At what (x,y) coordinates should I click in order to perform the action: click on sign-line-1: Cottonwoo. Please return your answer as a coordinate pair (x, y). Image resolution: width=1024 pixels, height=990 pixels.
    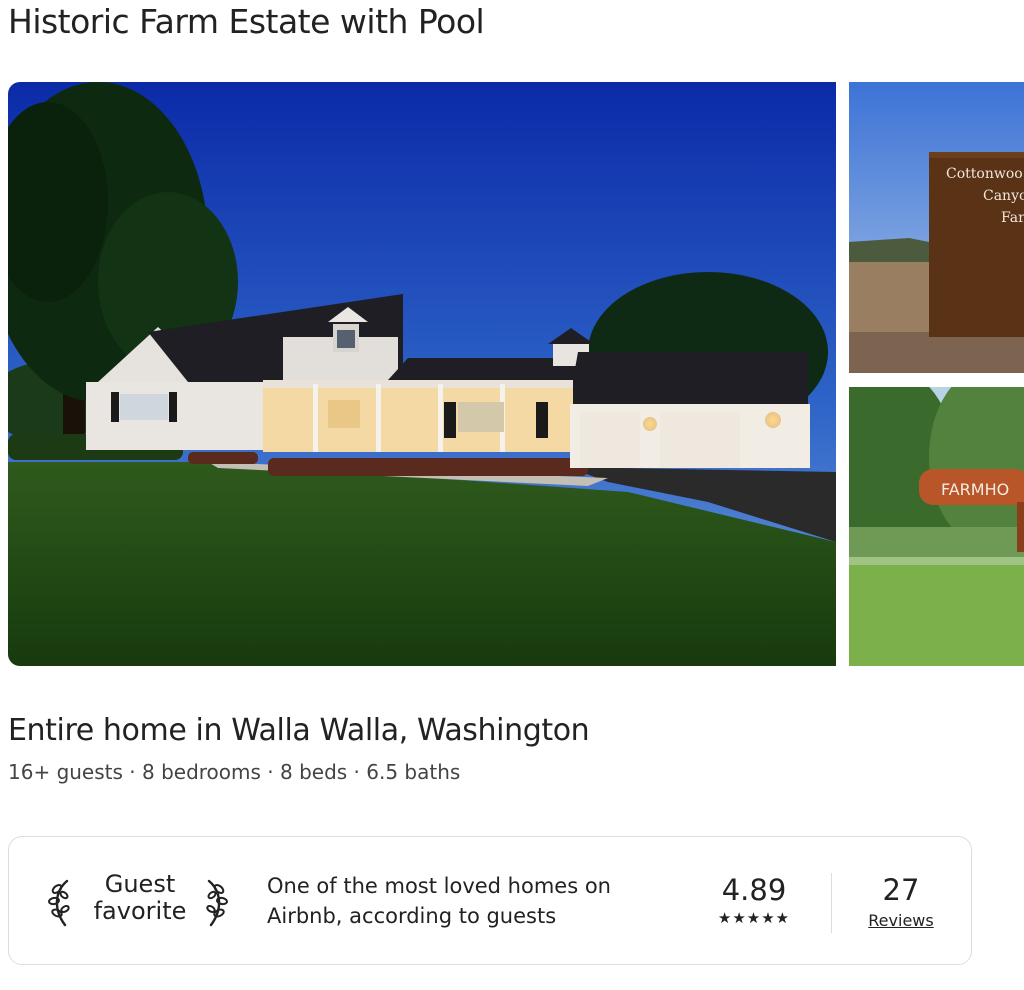
    Looking at the image, I should click on (984, 174).